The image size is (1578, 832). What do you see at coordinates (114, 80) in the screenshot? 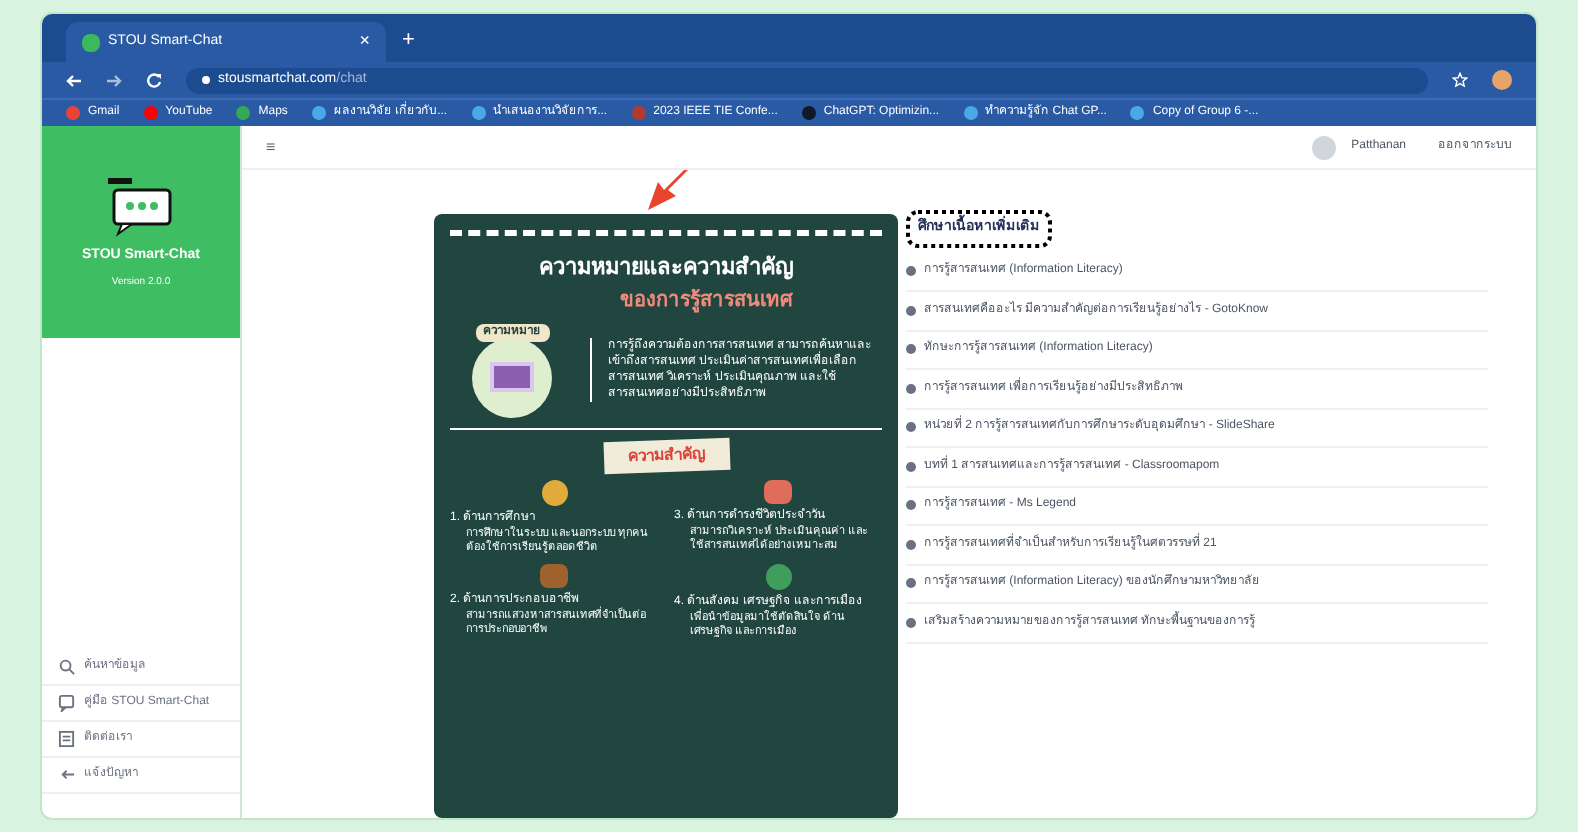
I see `forward-icon` at bounding box center [114, 80].